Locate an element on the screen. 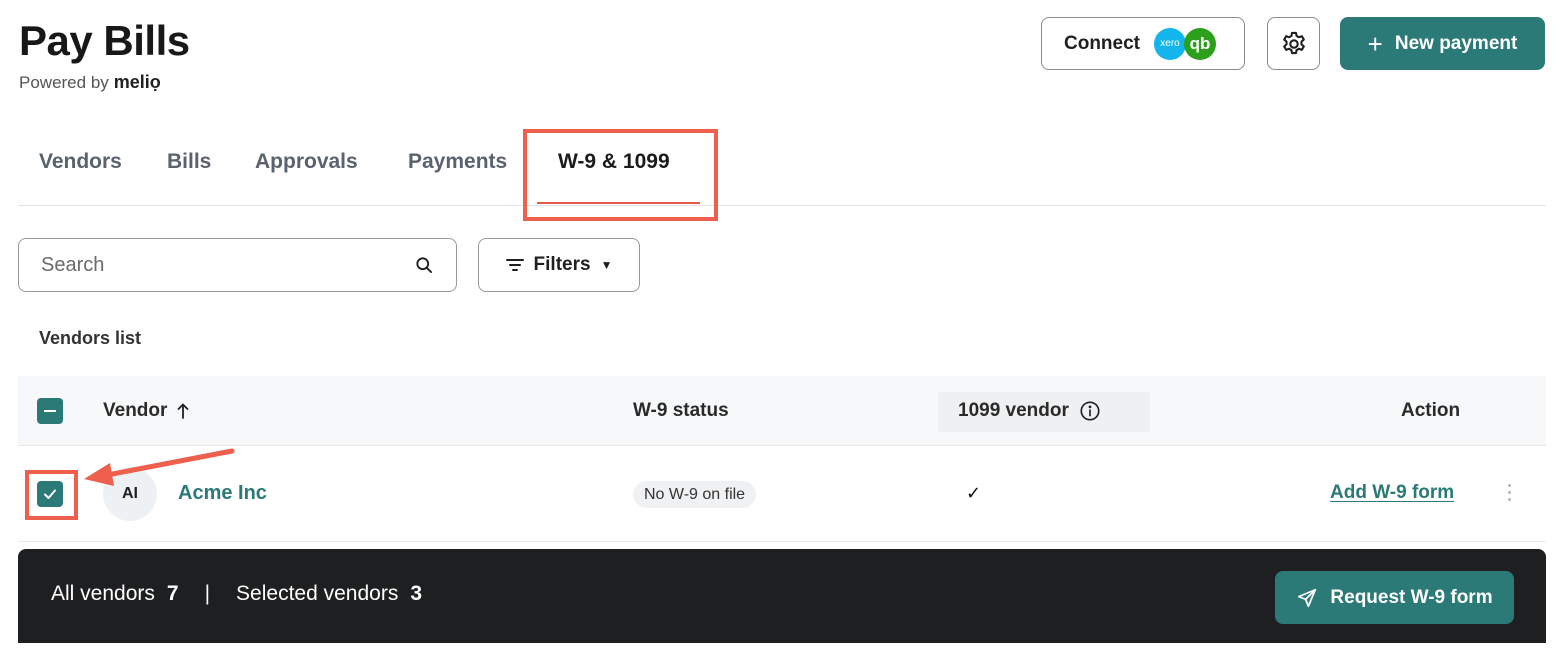  request-w9-form-button: Request W-9 form is located at coordinates (1394, 597).